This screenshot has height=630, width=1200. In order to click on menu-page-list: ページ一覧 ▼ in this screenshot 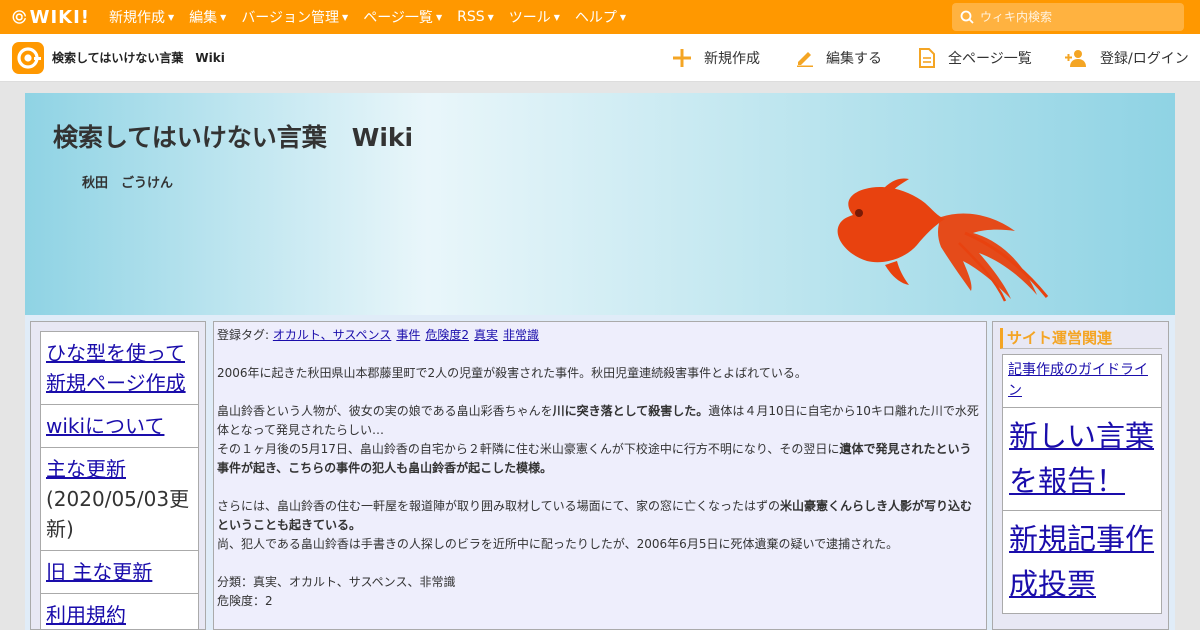, I will do `click(402, 17)`.